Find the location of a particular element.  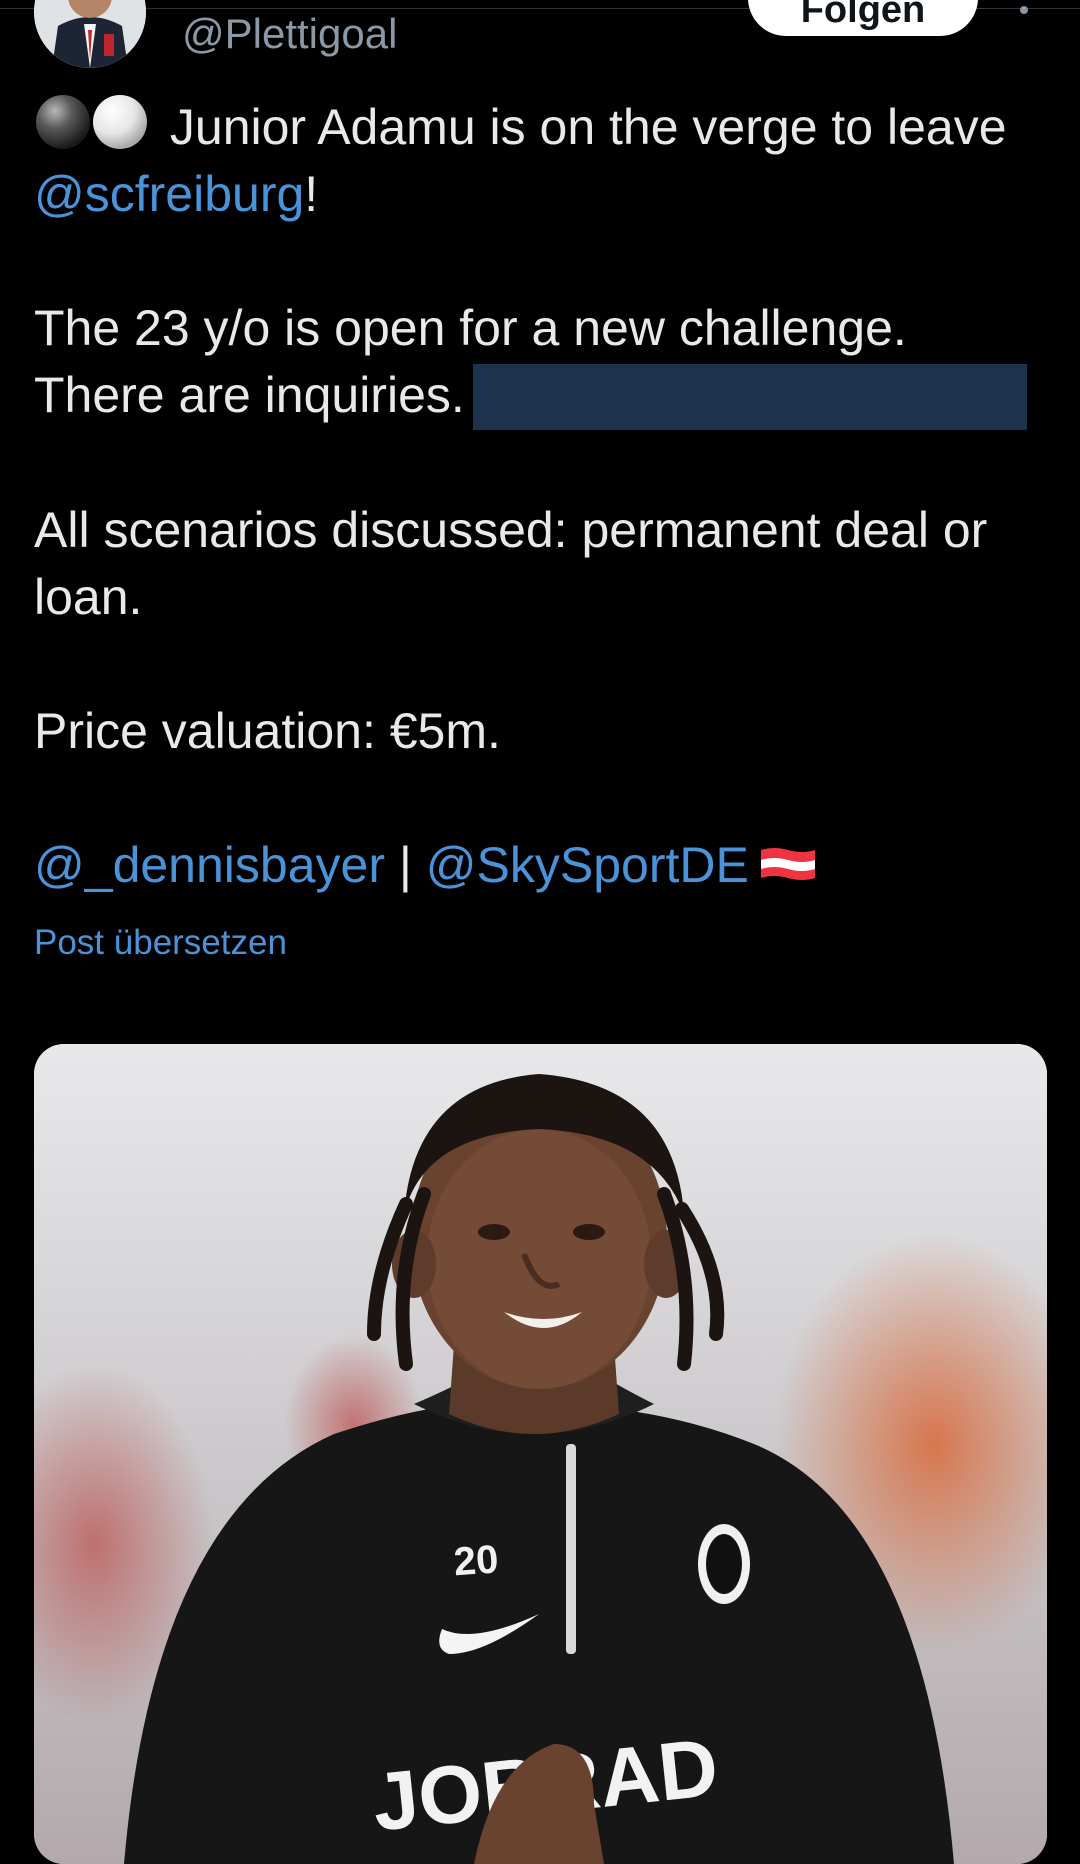

tweet-line-2: @scfreiburg! is located at coordinates (544, 194).